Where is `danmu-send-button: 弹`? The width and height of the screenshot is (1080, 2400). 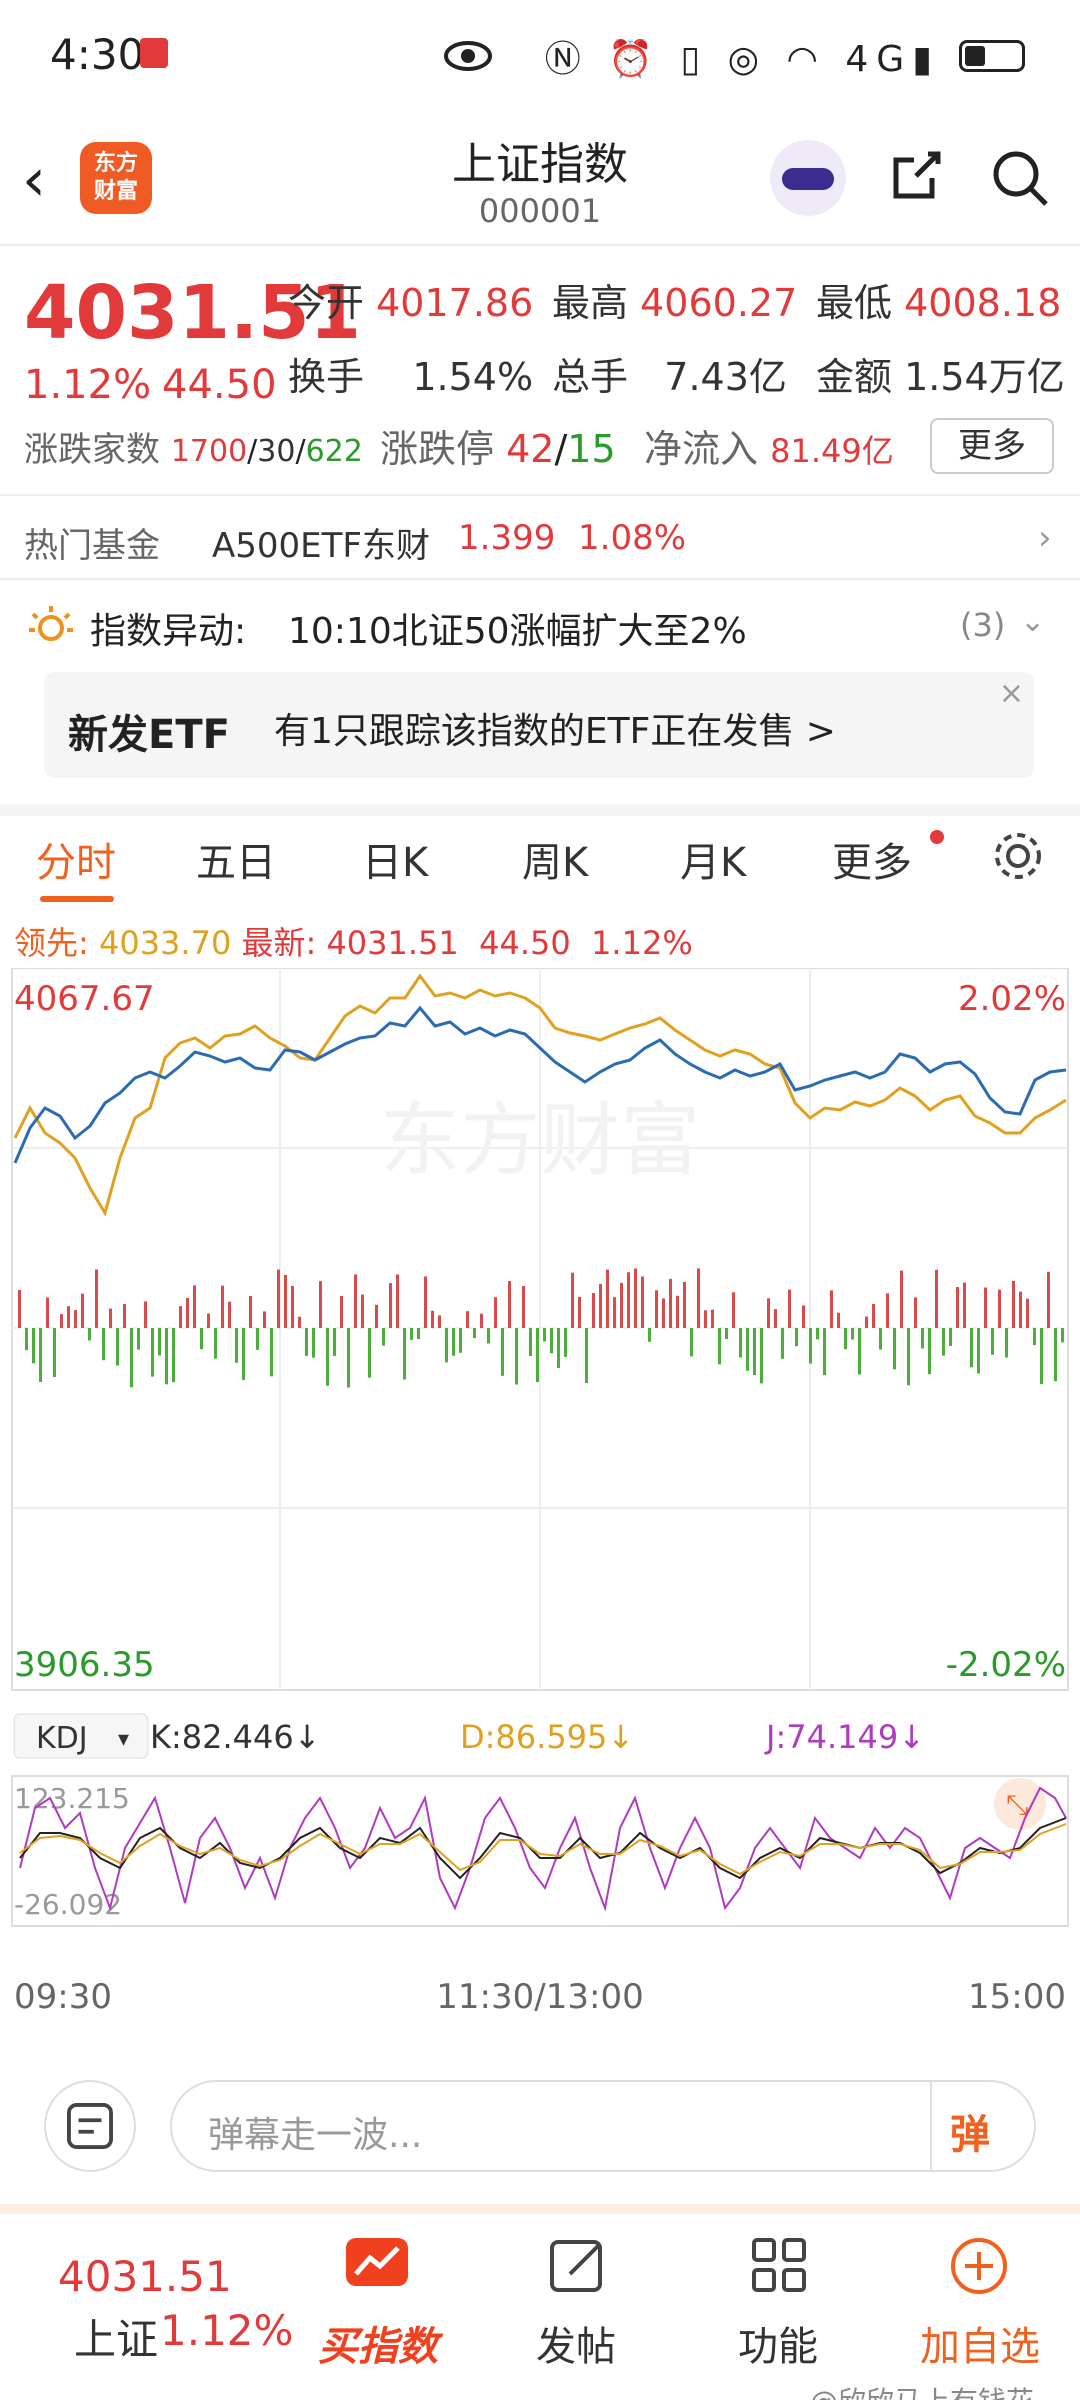 danmu-send-button: 弹 is located at coordinates (970, 2131).